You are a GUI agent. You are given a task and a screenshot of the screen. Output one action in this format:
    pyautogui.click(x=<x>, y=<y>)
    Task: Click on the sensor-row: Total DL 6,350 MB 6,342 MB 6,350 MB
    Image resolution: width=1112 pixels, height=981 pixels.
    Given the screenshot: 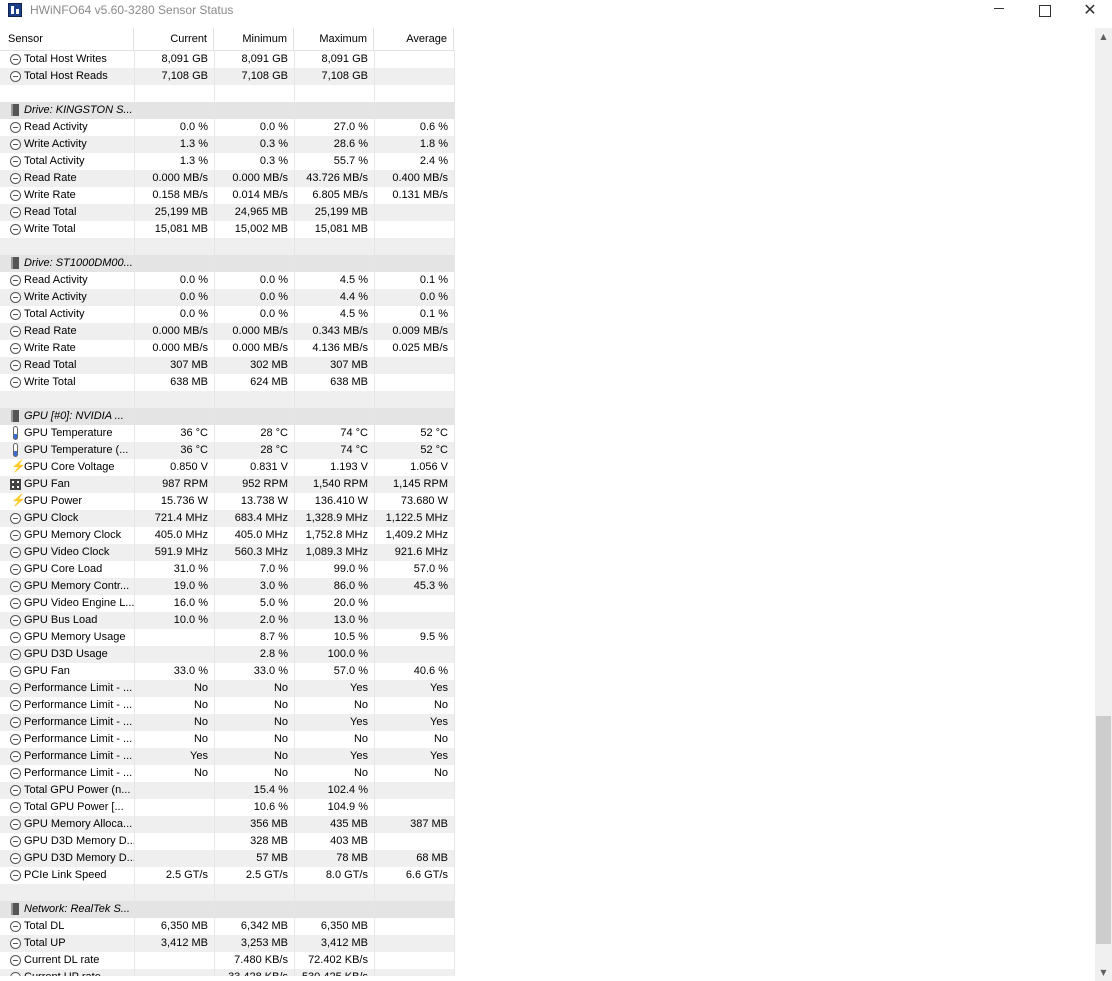 What is the action you would take?
    pyautogui.click(x=227, y=926)
    